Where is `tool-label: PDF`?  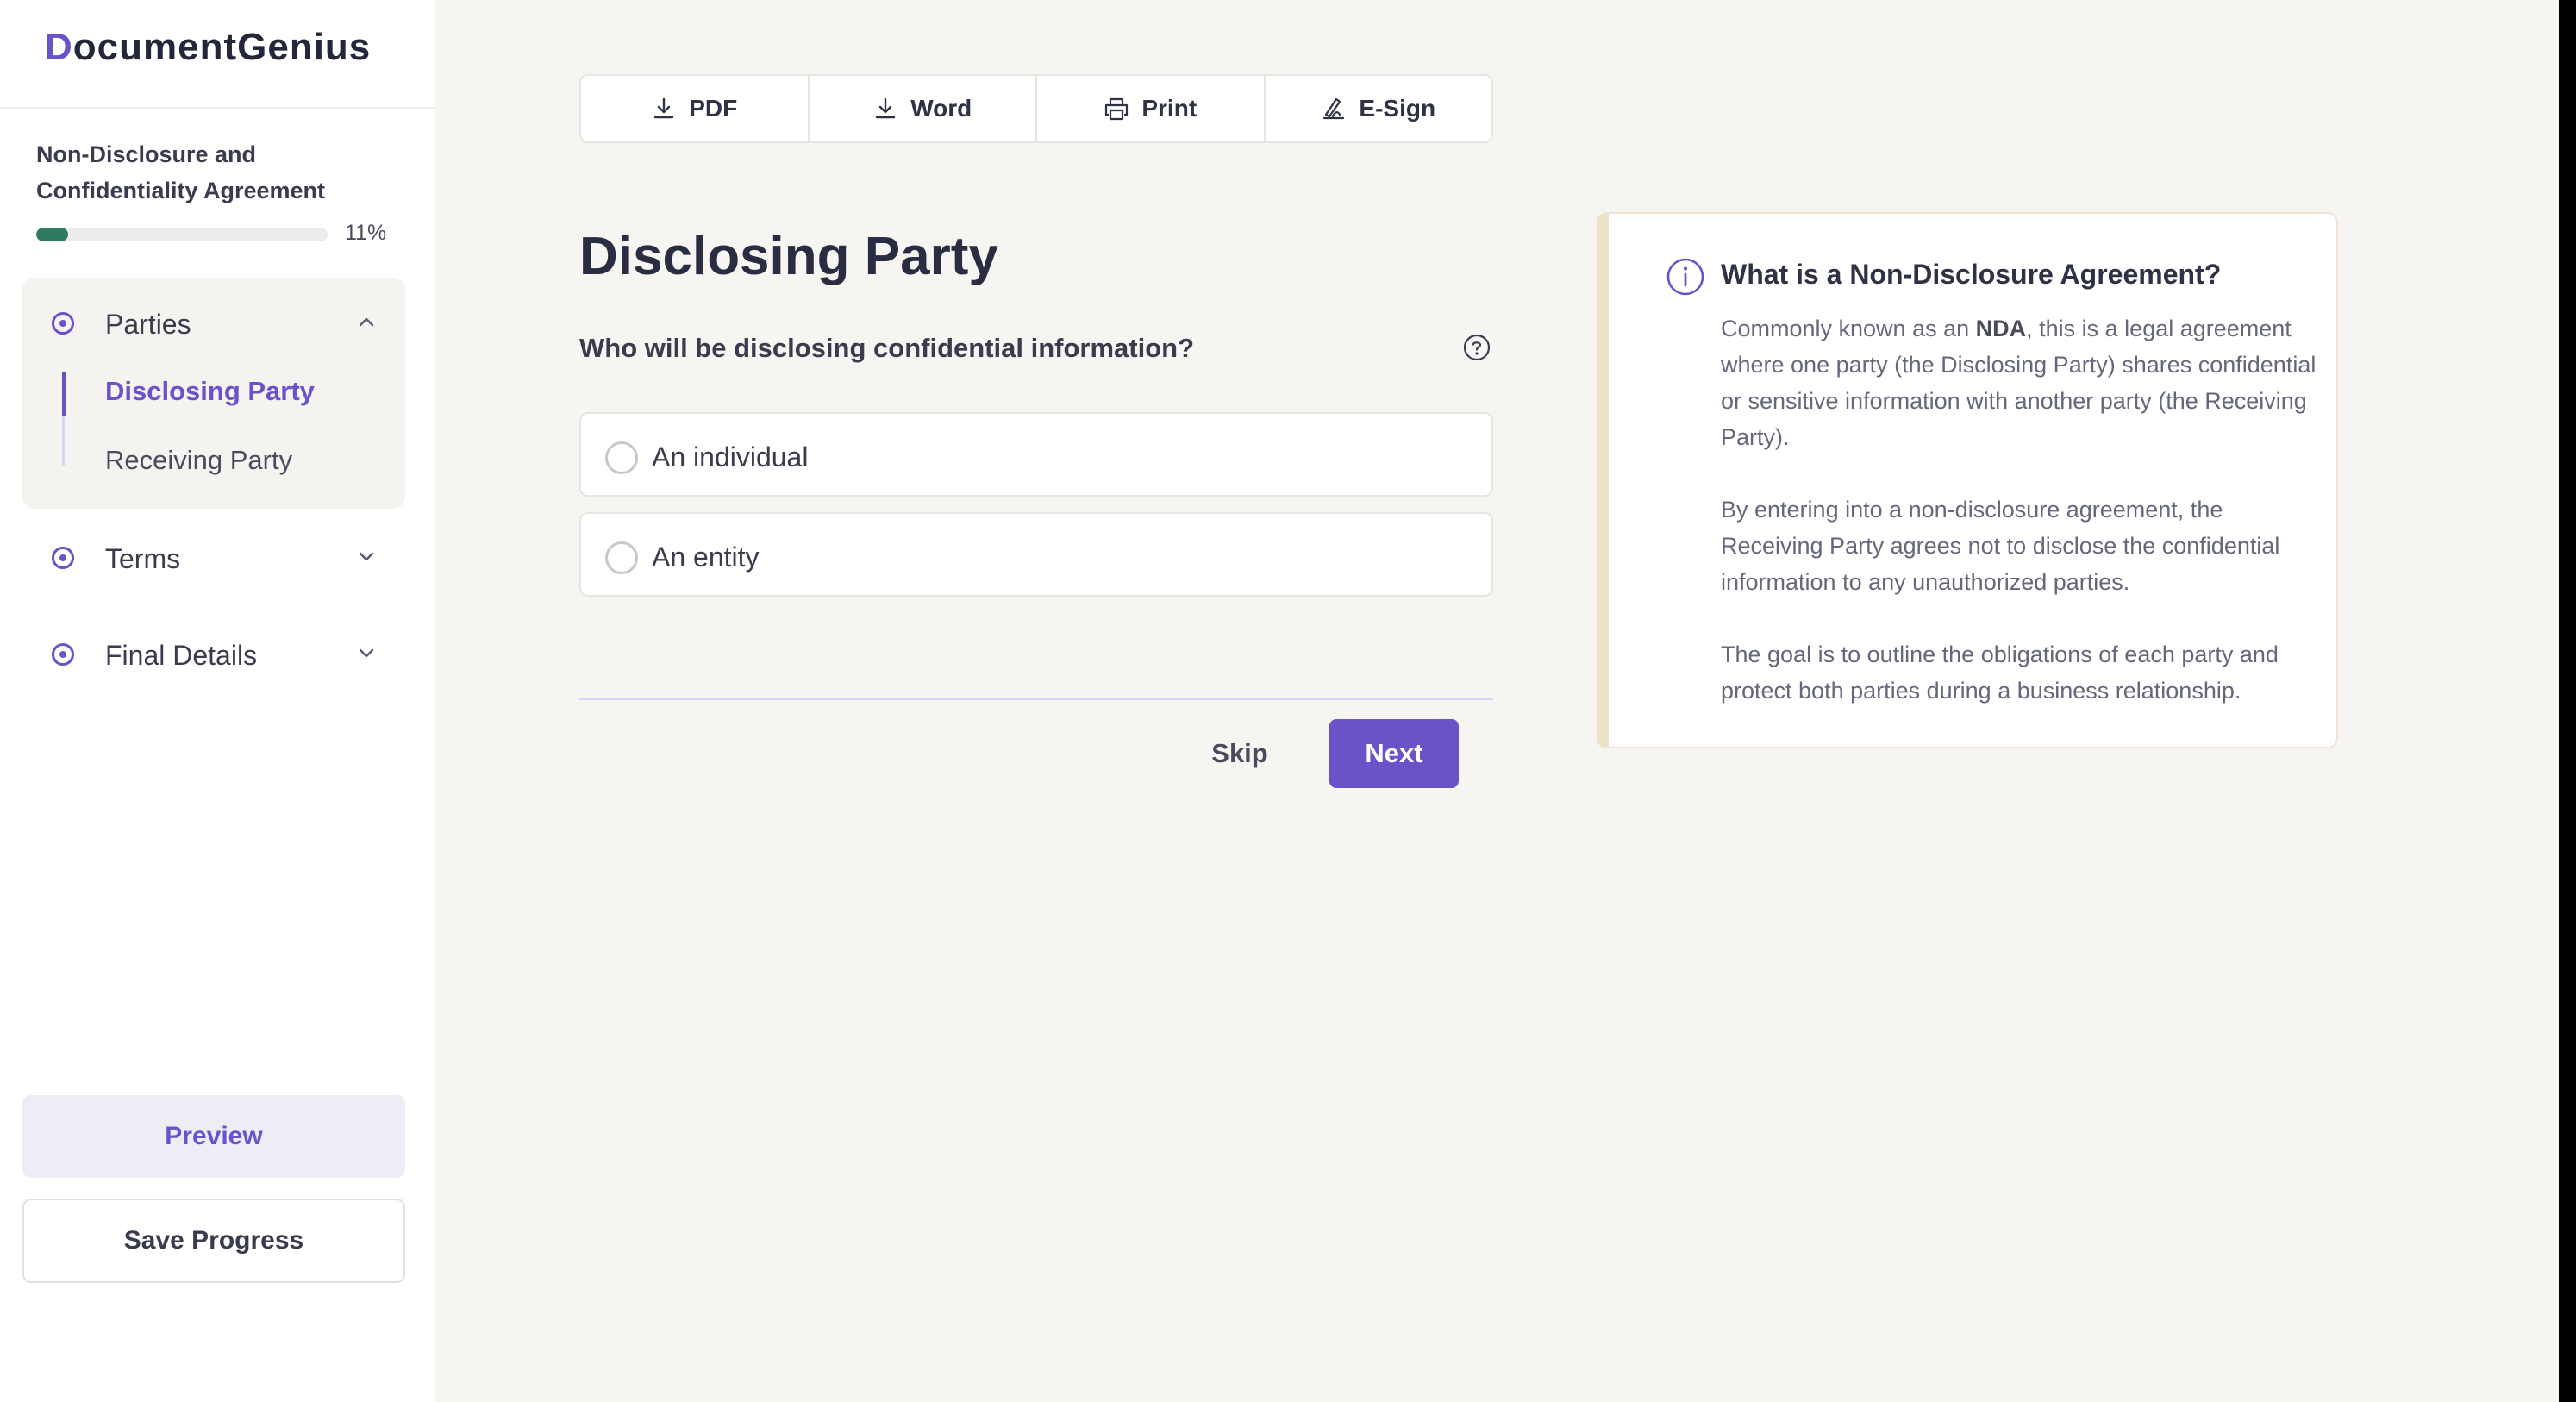 tool-label: PDF is located at coordinates (713, 109).